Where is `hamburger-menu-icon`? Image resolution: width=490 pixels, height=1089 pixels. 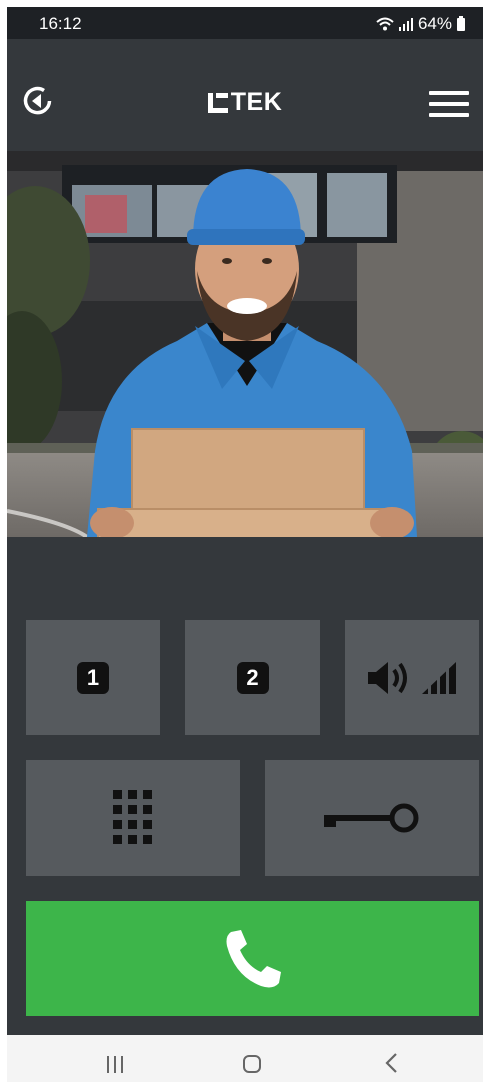 hamburger-menu-icon is located at coordinates (449, 104).